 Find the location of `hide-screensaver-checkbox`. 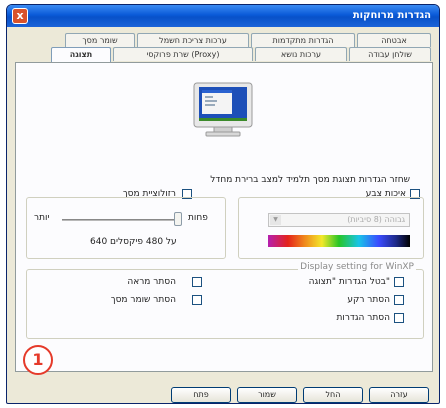

hide-screensaver-checkbox is located at coordinates (197, 300).